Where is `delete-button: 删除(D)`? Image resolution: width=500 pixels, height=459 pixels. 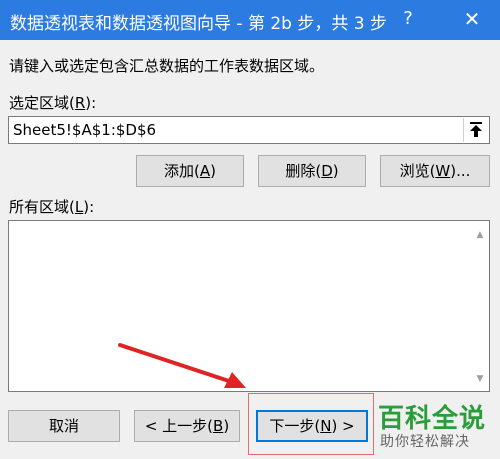 delete-button: 删除(D) is located at coordinates (312, 171).